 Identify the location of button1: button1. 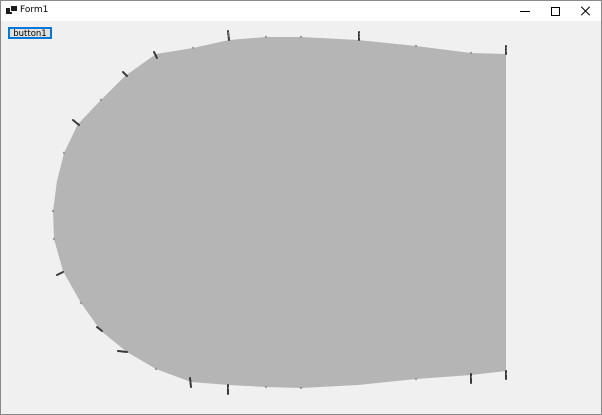
(30, 33).